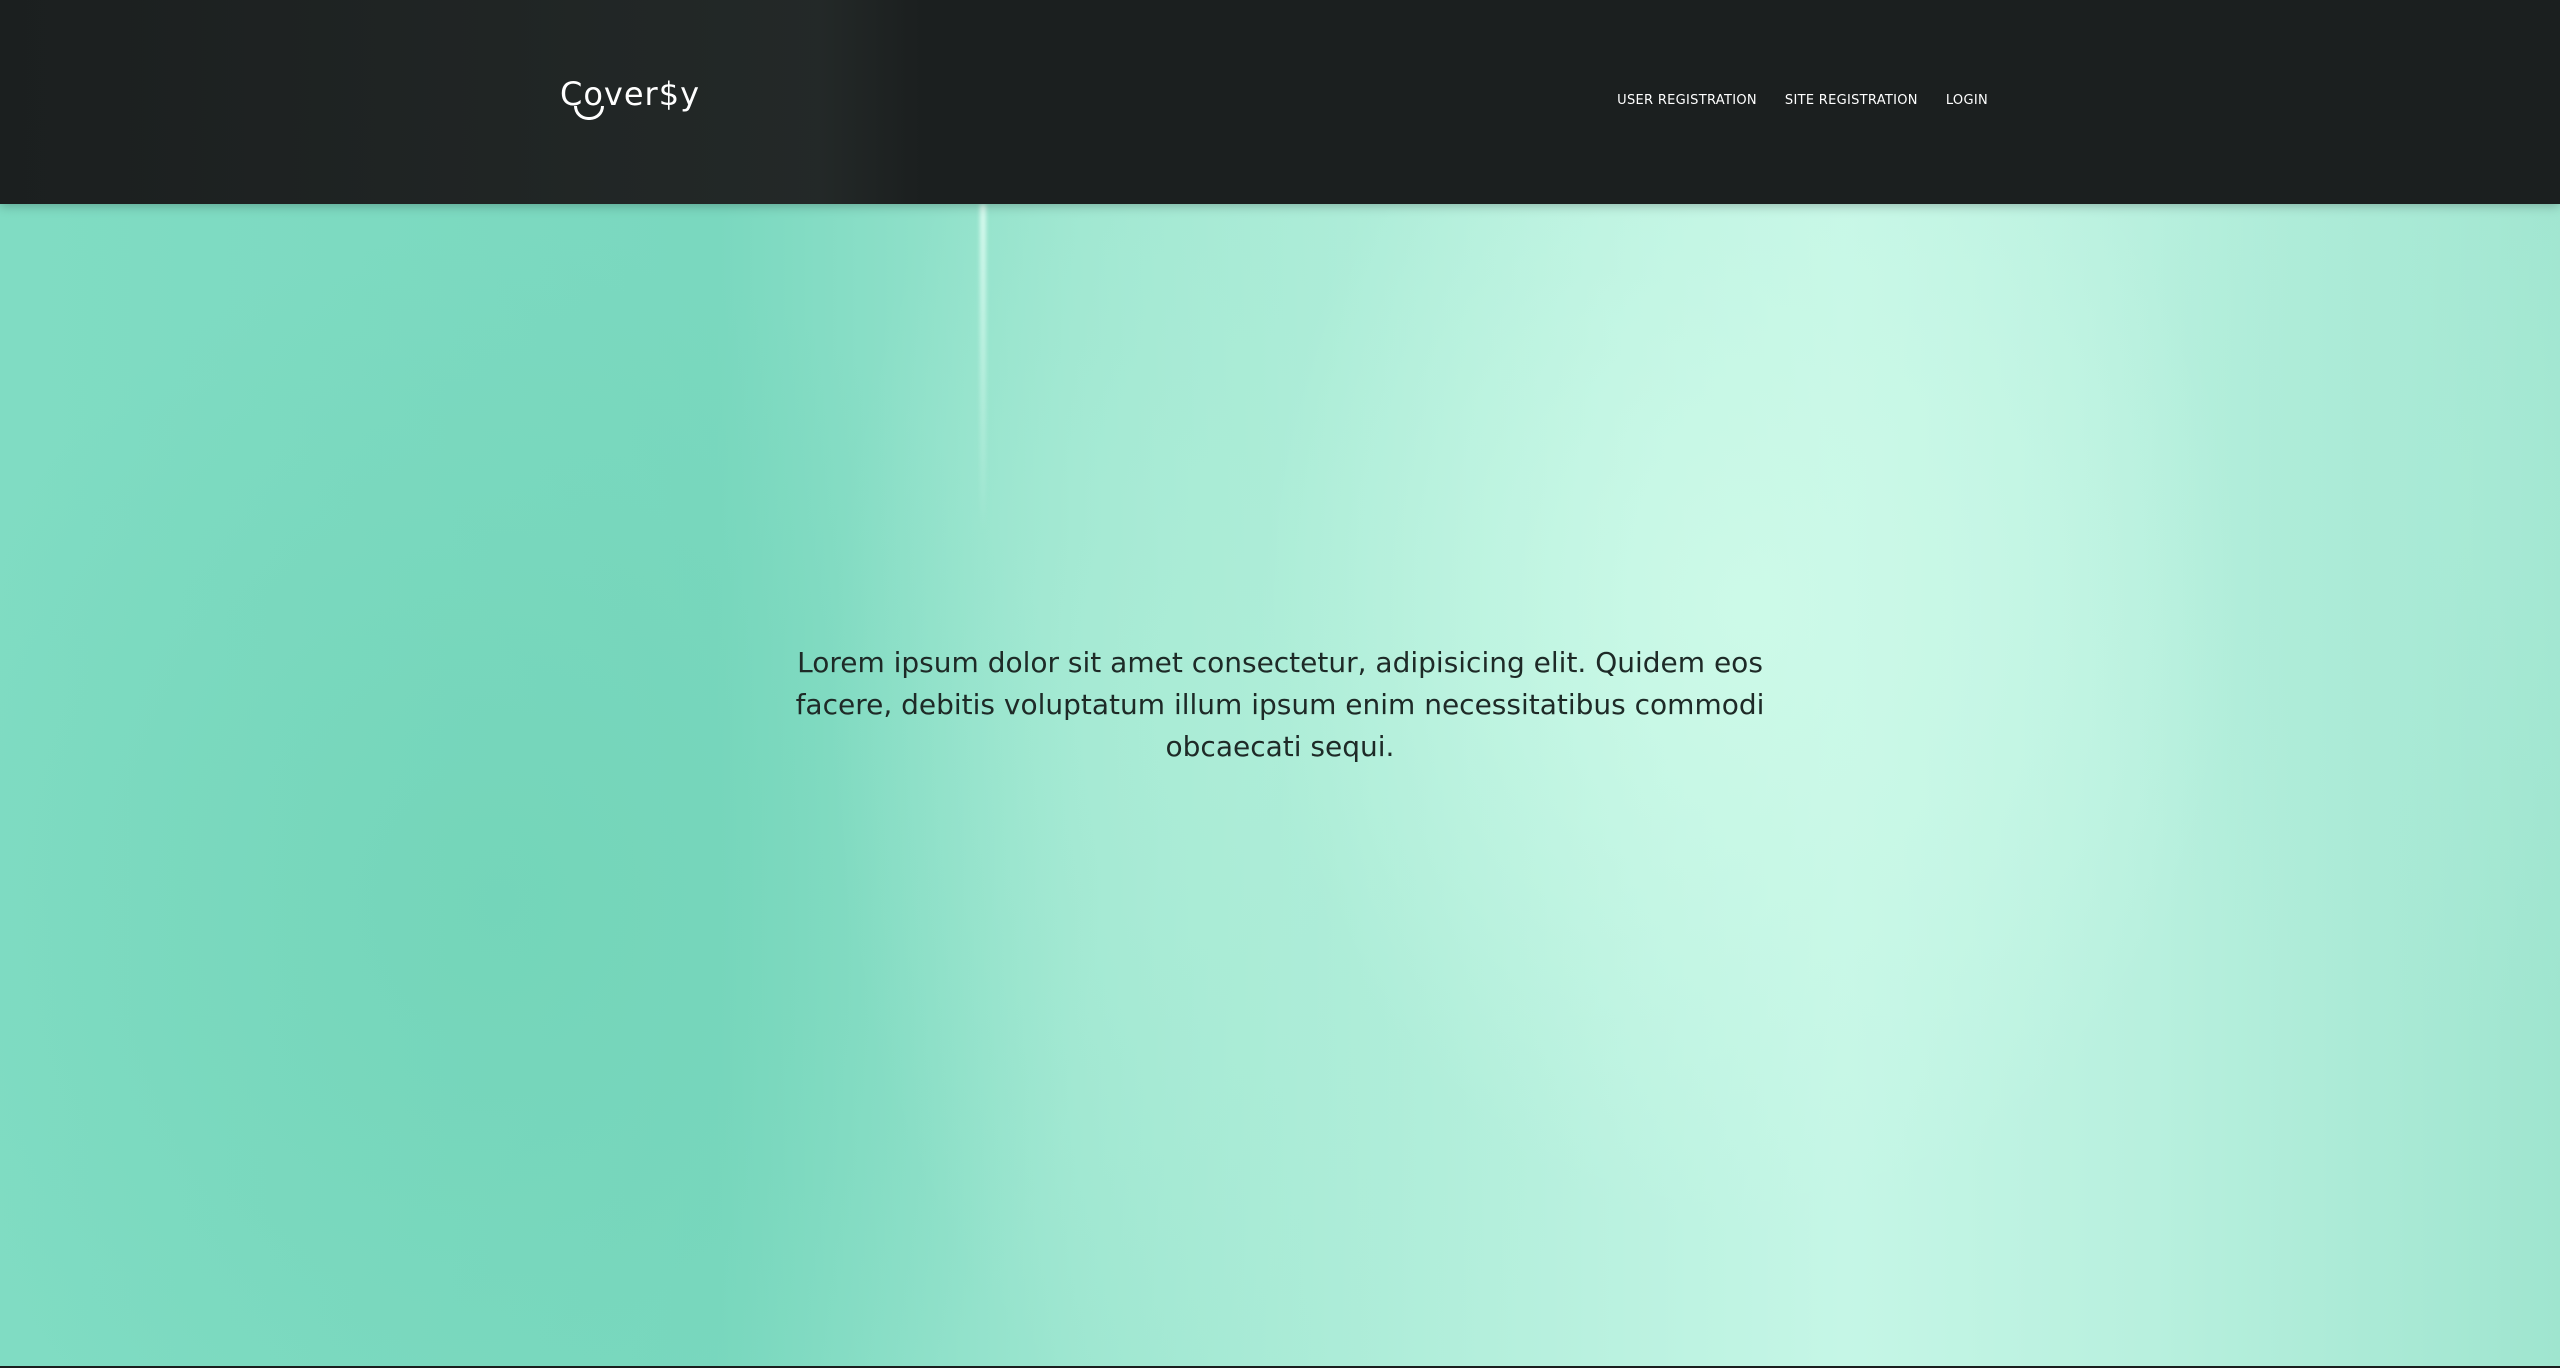  What do you see at coordinates (1837, 101) in the screenshot?
I see `nav-site-registration: SITE REGISTRATION` at bounding box center [1837, 101].